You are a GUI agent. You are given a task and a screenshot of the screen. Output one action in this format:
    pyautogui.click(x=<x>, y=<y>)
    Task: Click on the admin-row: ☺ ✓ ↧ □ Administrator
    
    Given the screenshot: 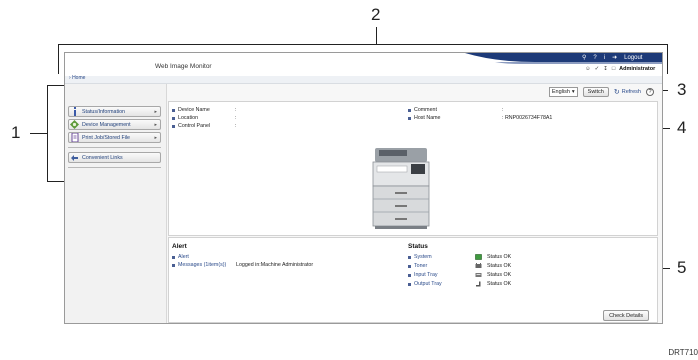 What is the action you would take?
    pyautogui.click(x=620, y=69)
    